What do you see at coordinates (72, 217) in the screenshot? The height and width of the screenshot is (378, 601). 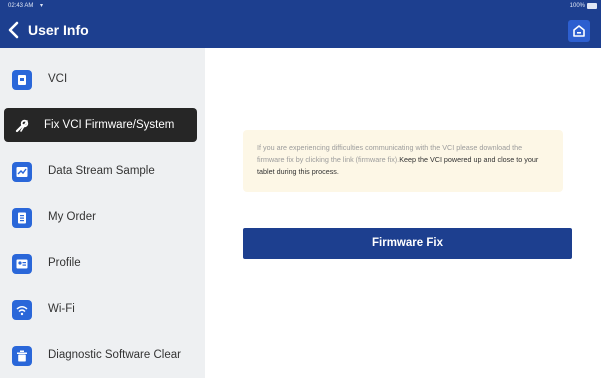 I see `sidebar-item-label: My Order` at bounding box center [72, 217].